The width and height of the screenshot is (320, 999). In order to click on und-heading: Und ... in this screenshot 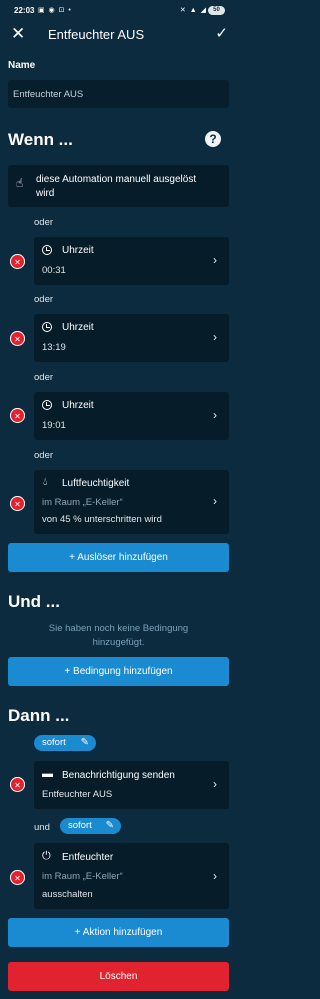, I will do `click(34, 601)`.